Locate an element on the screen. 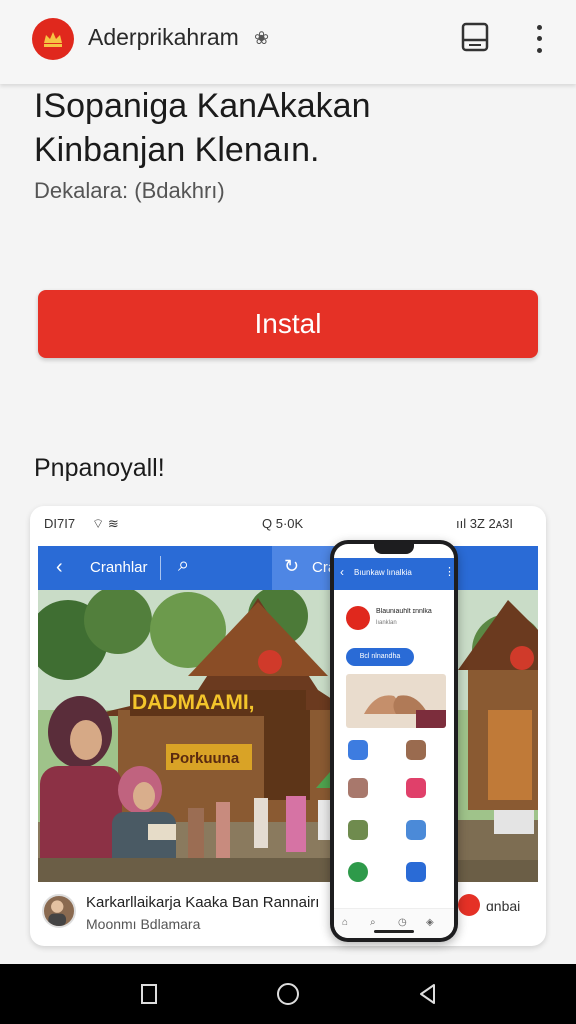 This screenshot has width=576, height=1024. crown-icon is located at coordinates (53, 39).